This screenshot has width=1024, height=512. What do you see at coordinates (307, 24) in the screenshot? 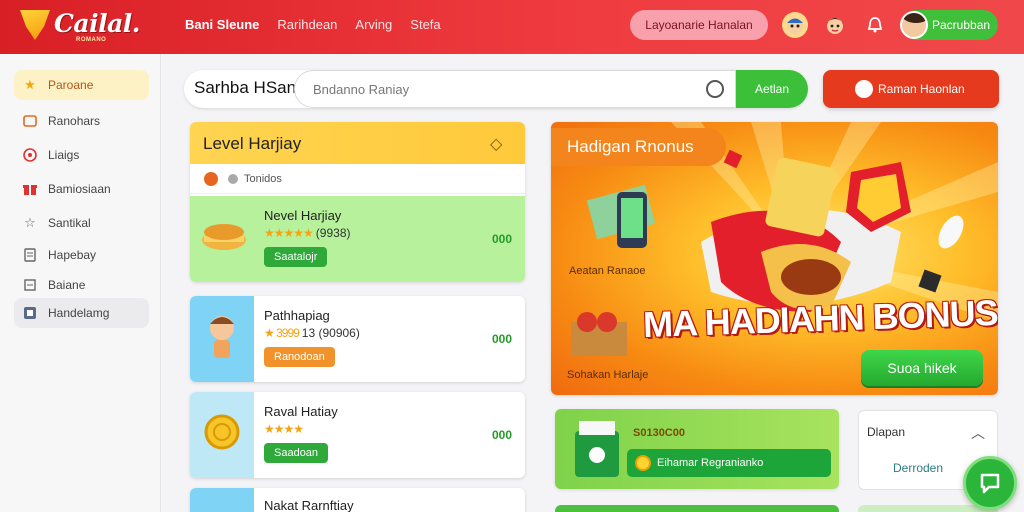
I see `topnav-item: Rarihdean` at bounding box center [307, 24].